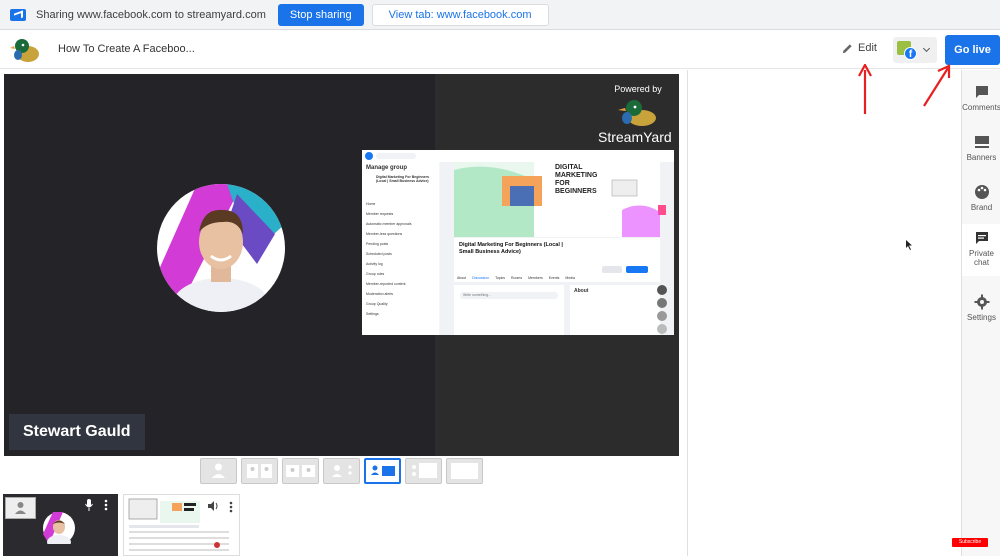 The width and height of the screenshot is (1000, 556). What do you see at coordinates (402, 227) in the screenshot?
I see `menu-item: Automatic member approvals` at bounding box center [402, 227].